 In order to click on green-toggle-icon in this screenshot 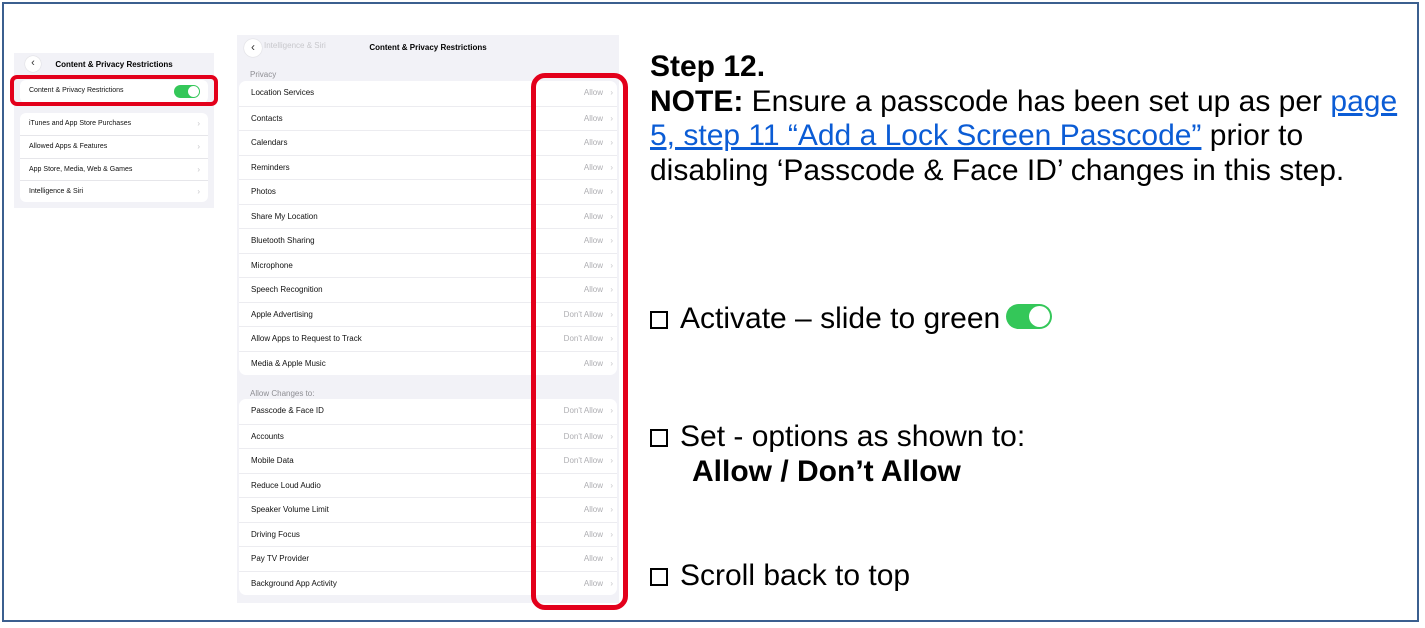, I will do `click(1029, 316)`.